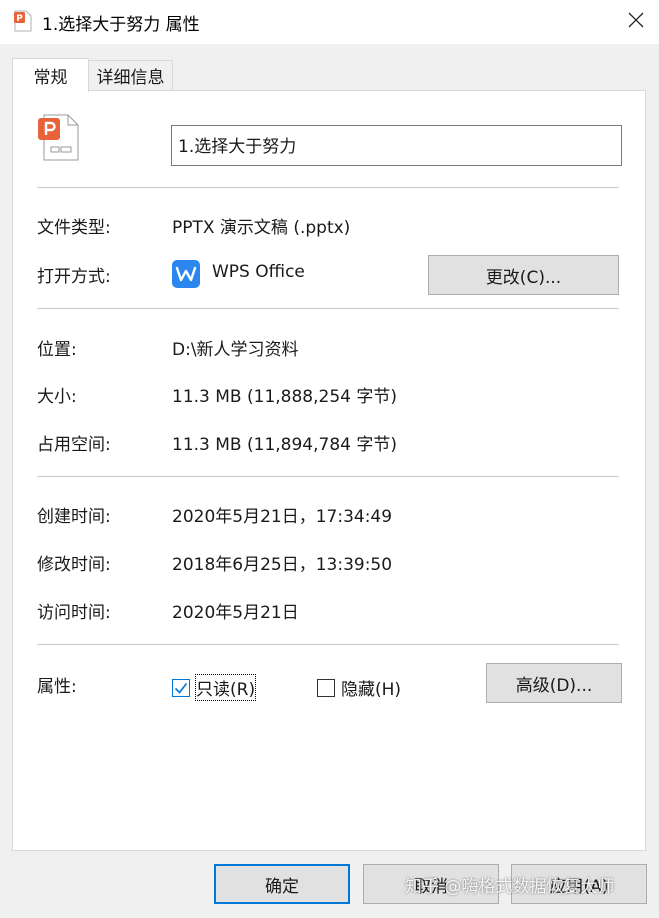 This screenshot has height=918, width=659. Describe the element at coordinates (186, 274) in the screenshot. I see `wps-office-icon` at that location.